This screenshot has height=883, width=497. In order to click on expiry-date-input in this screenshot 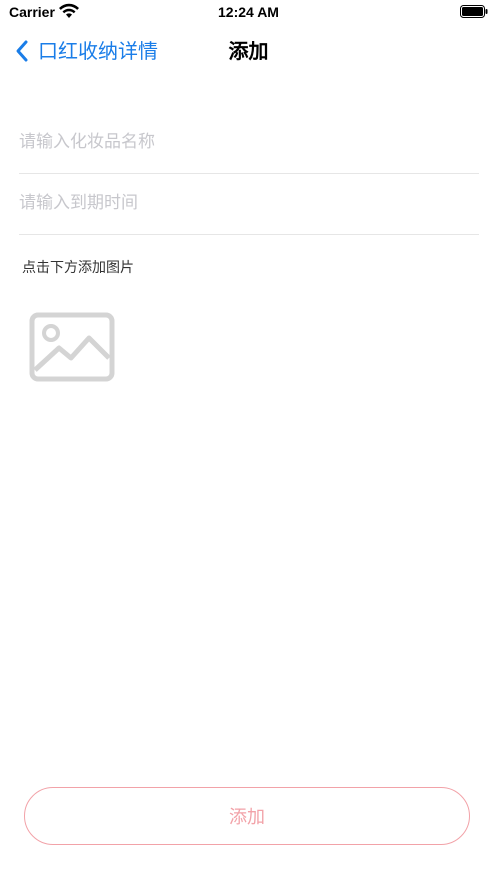, I will do `click(249, 203)`.